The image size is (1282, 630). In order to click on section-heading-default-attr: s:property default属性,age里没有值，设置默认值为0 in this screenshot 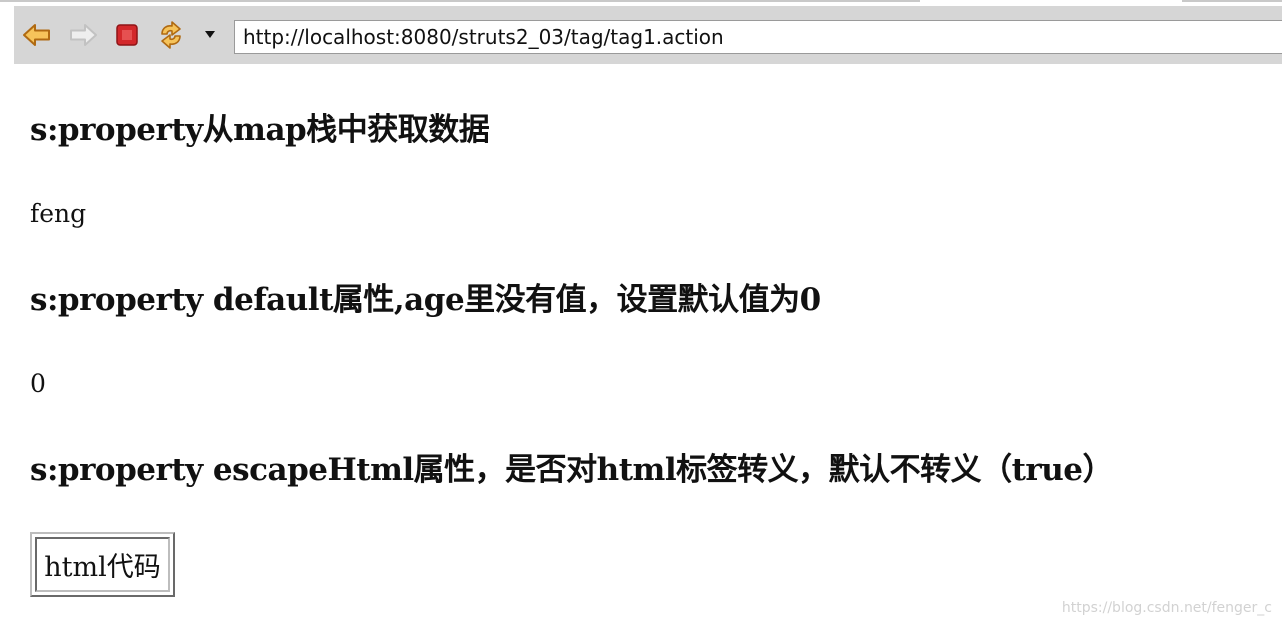, I will do `click(425, 300)`.